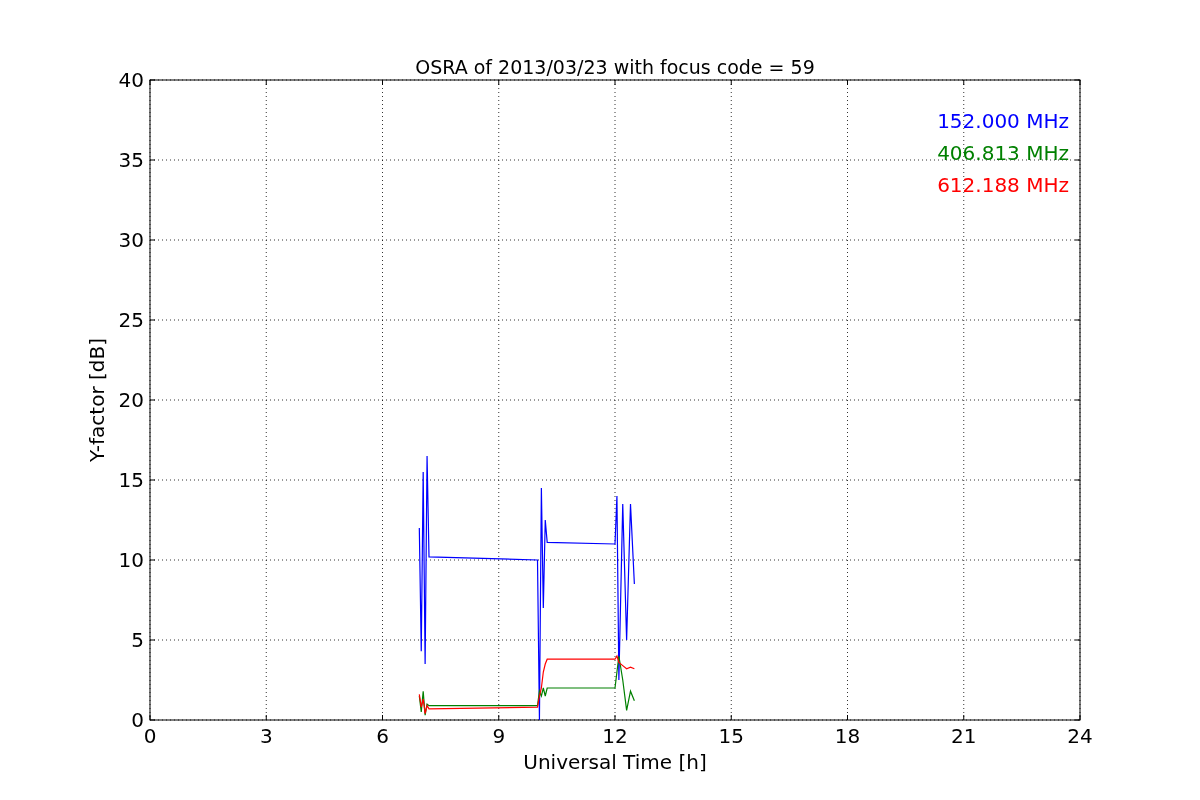 This screenshot has width=1200, height=800. What do you see at coordinates (847, 736) in the screenshot?
I see `x-tick-label: 18` at bounding box center [847, 736].